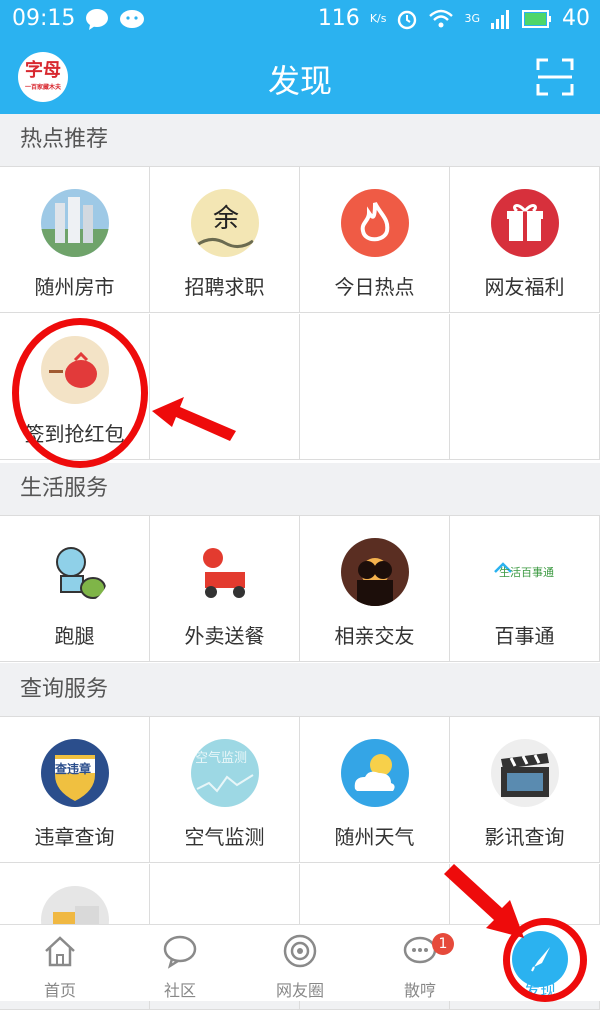 Image resolution: width=600 pixels, height=1010 pixels. Describe the element at coordinates (300, 489) in the screenshot. I see `section-header-life: 生活服务` at that location.